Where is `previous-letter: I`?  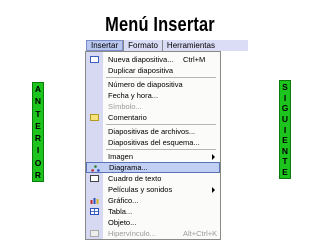
previous-letter: I is located at coordinates (38, 150).